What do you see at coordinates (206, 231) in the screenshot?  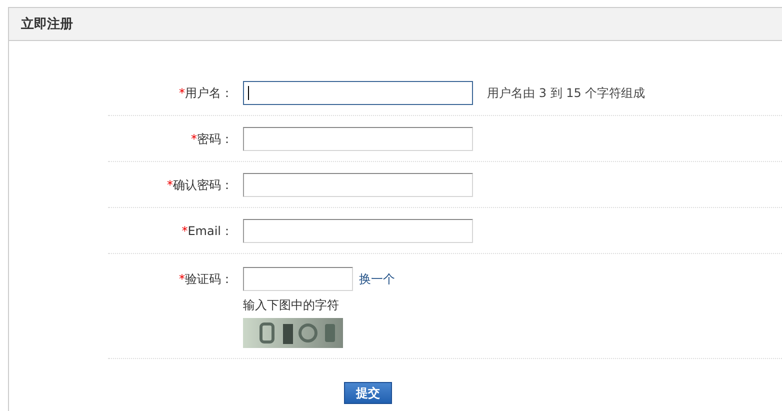 I see `field-label: *Email：` at bounding box center [206, 231].